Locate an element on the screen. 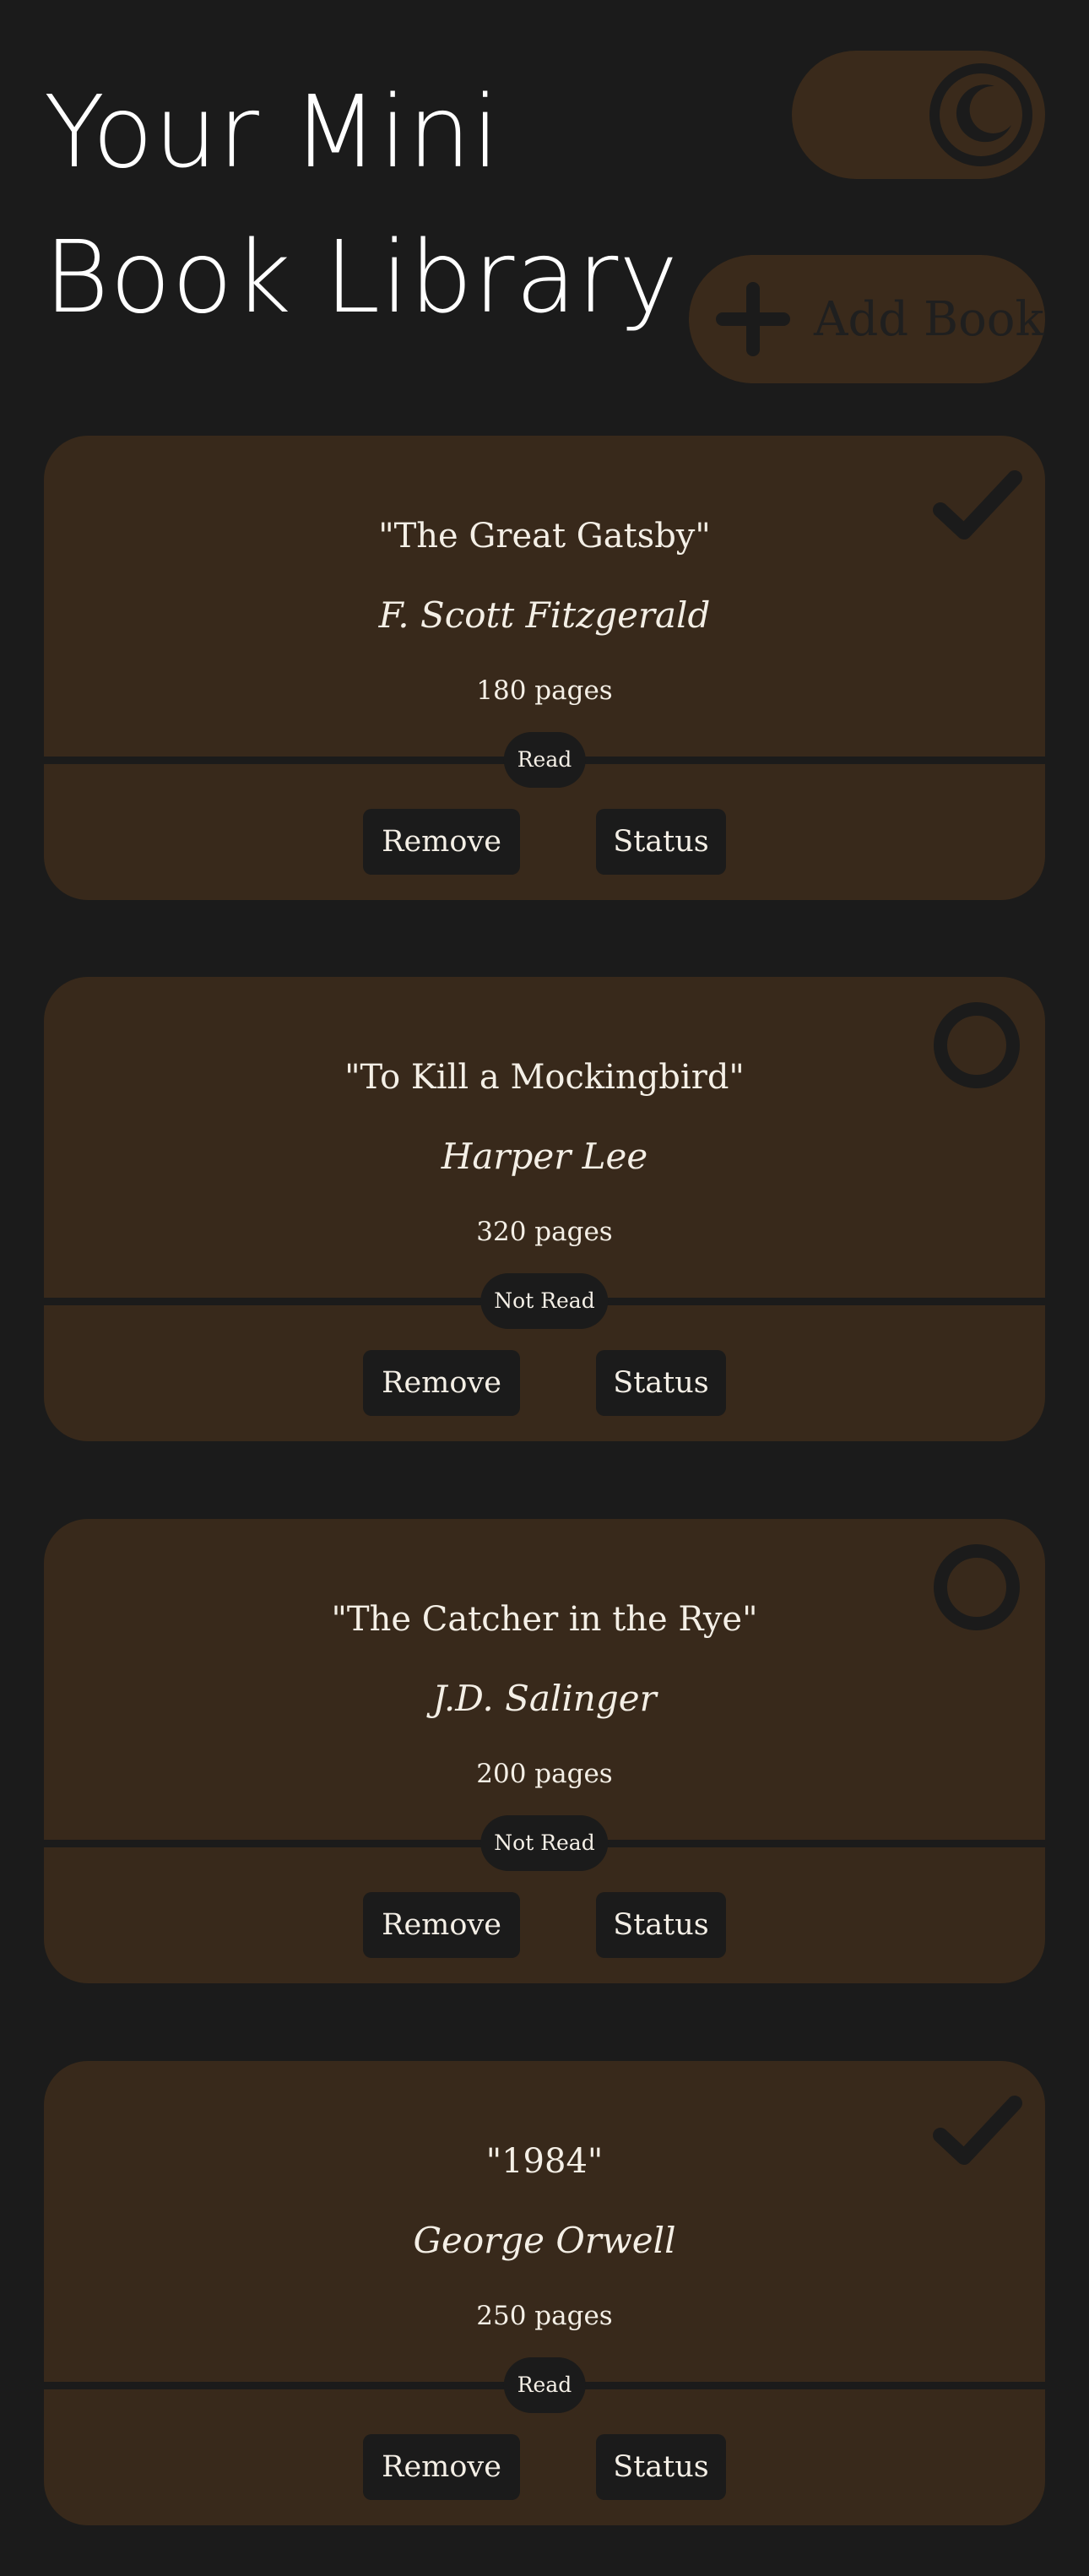 Image resolution: width=1089 pixels, height=2576 pixels. book-pages: 250 pages is located at coordinates (544, 2316).